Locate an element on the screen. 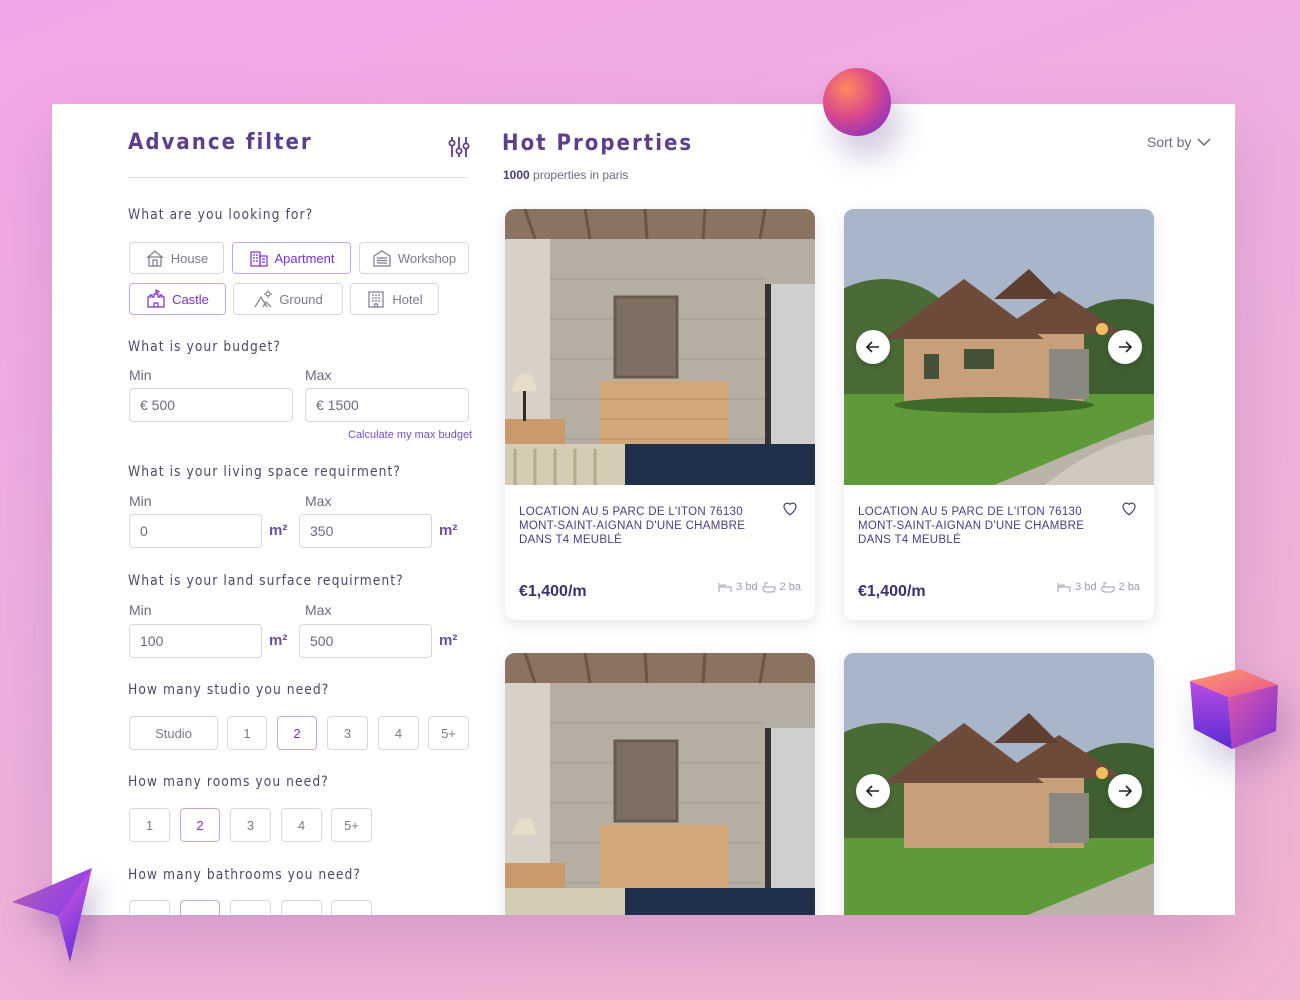 The image size is (1300, 1000). land-max-input: 500 is located at coordinates (365, 641).